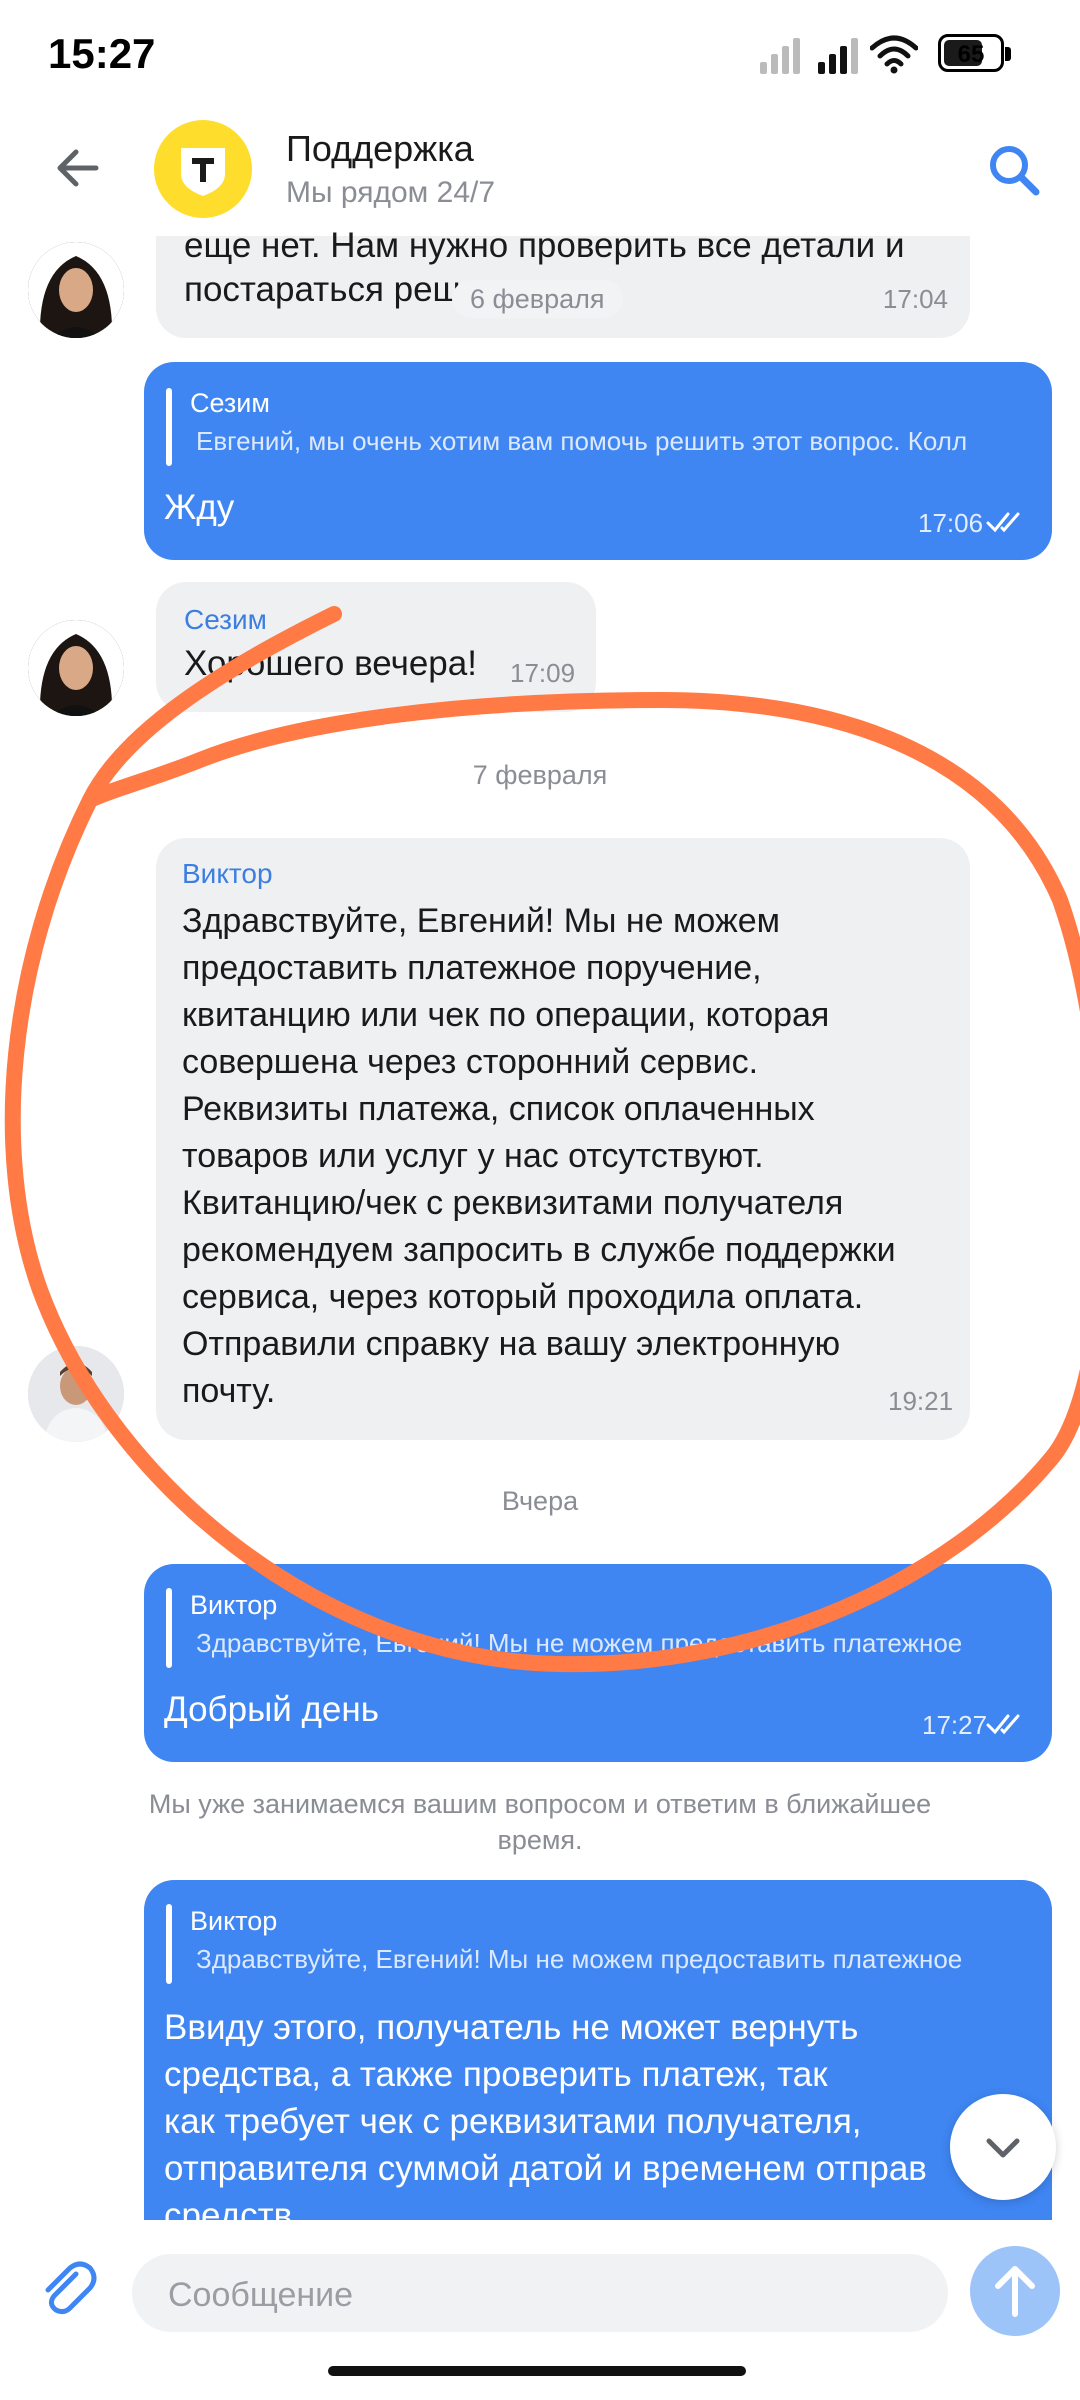 This screenshot has width=1080, height=2400. What do you see at coordinates (227, 873) in the screenshot?
I see `sender-name: Виктор` at bounding box center [227, 873].